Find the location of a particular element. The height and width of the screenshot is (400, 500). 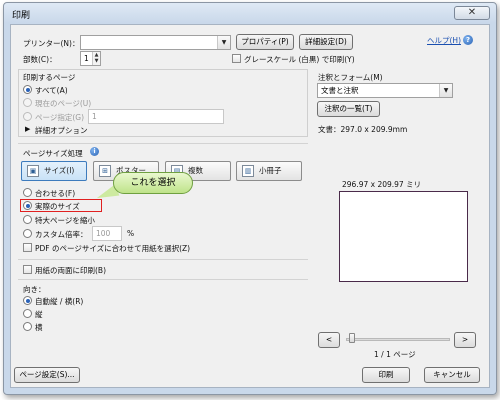

actual-size-radio is located at coordinates (27, 205).